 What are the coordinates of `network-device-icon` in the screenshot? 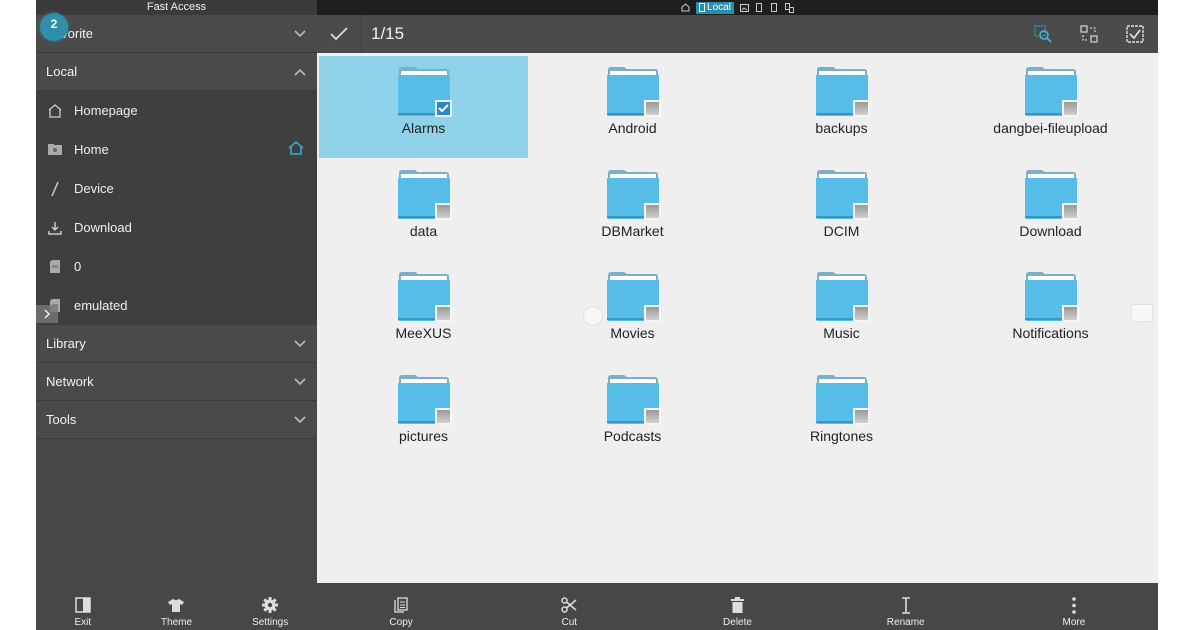 It's located at (789, 7).